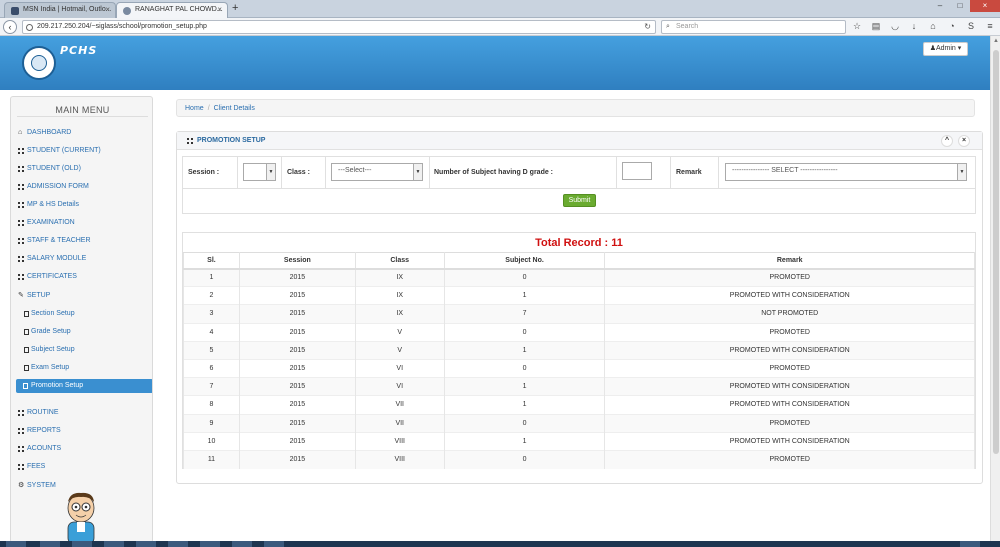  I want to click on sidebar-item-setup: ✎ SETUP, so click(84, 296).